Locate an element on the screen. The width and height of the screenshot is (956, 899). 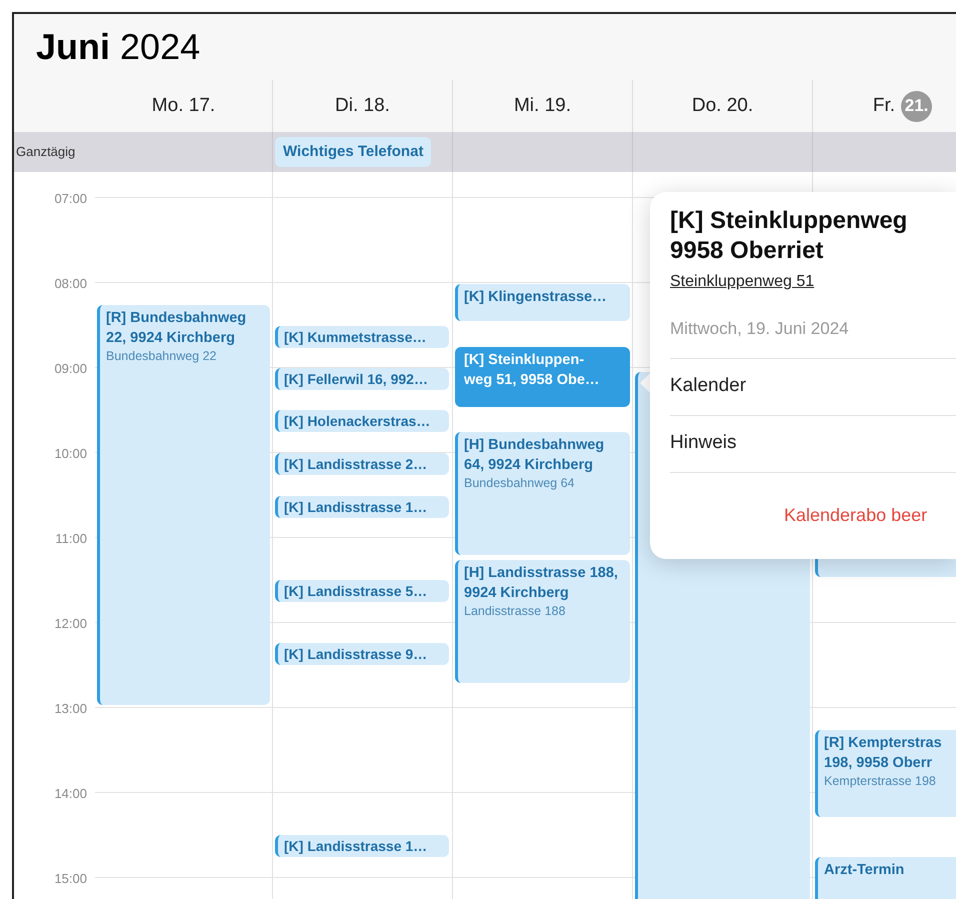
hour-label: 14:00 is located at coordinates (70, 794).